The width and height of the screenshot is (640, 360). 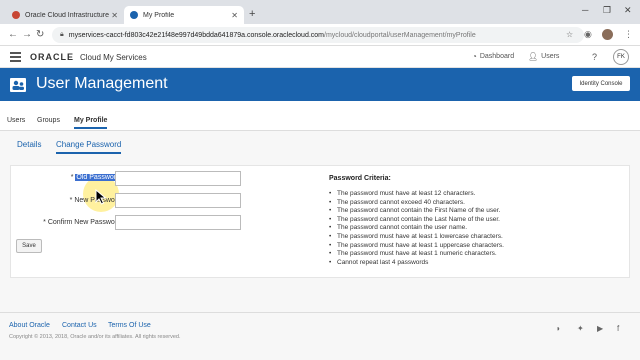 What do you see at coordinates (102, 83) in the screenshot?
I see `page-title: User Management` at bounding box center [102, 83].